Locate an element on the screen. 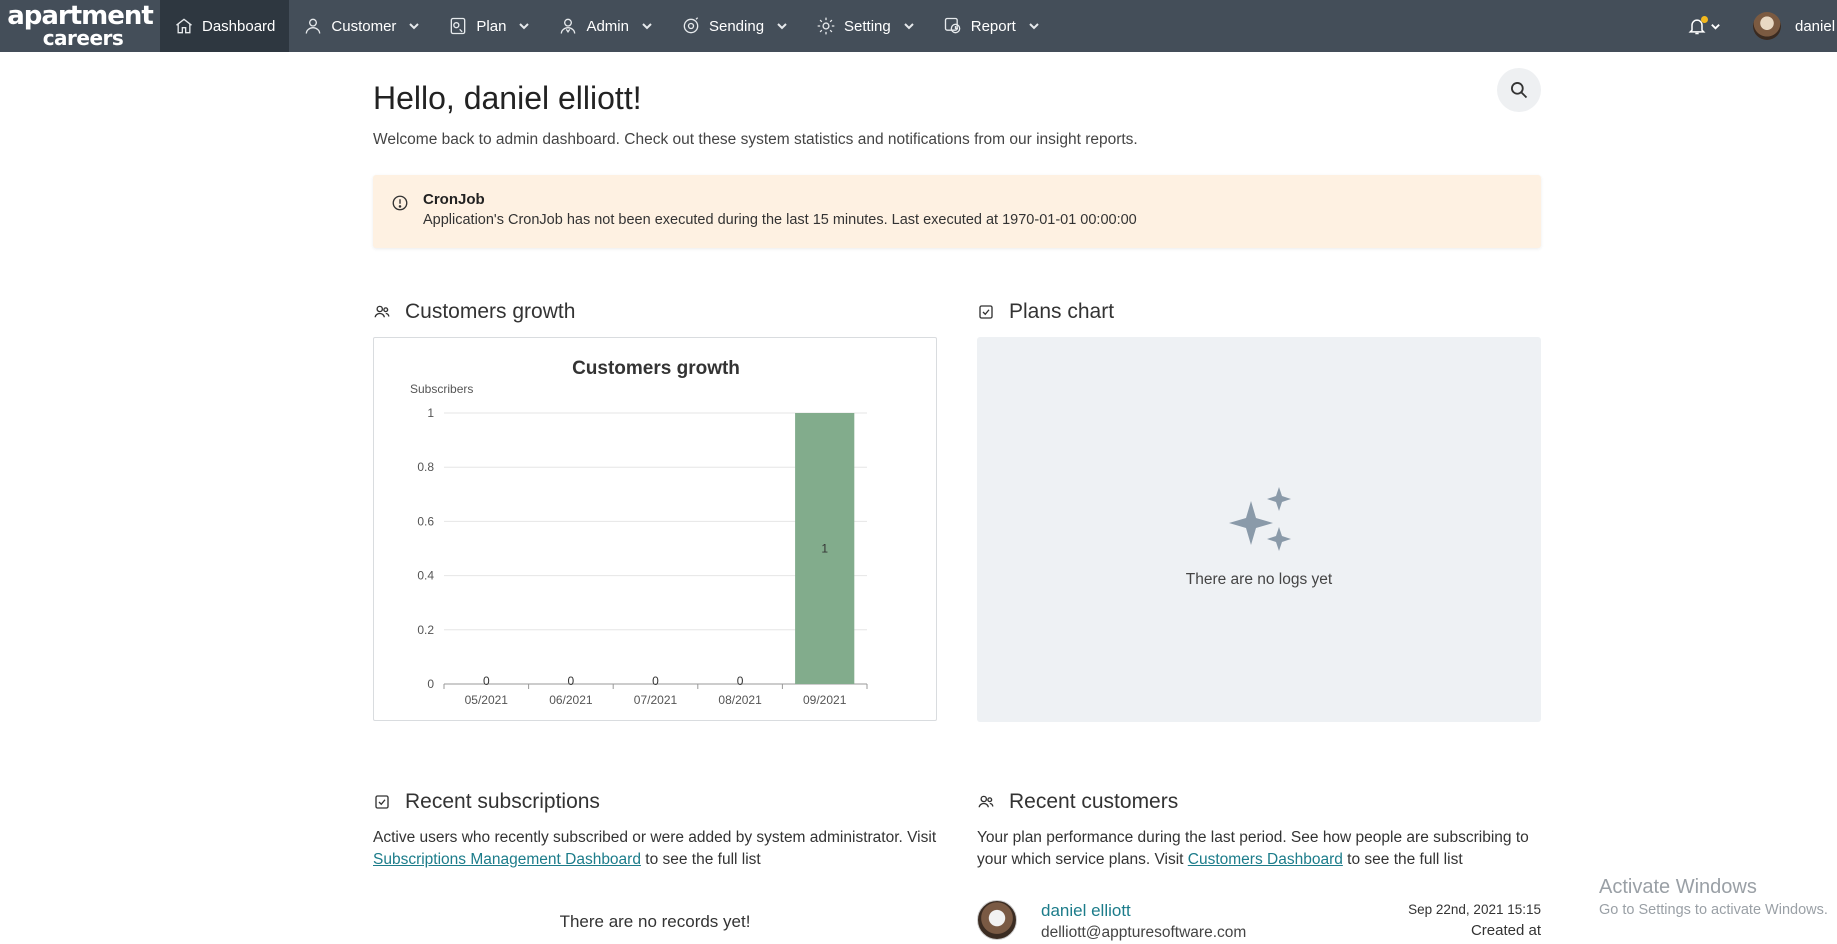 The image size is (1837, 944). customers-desc-suffix: to see the full list is located at coordinates (1405, 859).